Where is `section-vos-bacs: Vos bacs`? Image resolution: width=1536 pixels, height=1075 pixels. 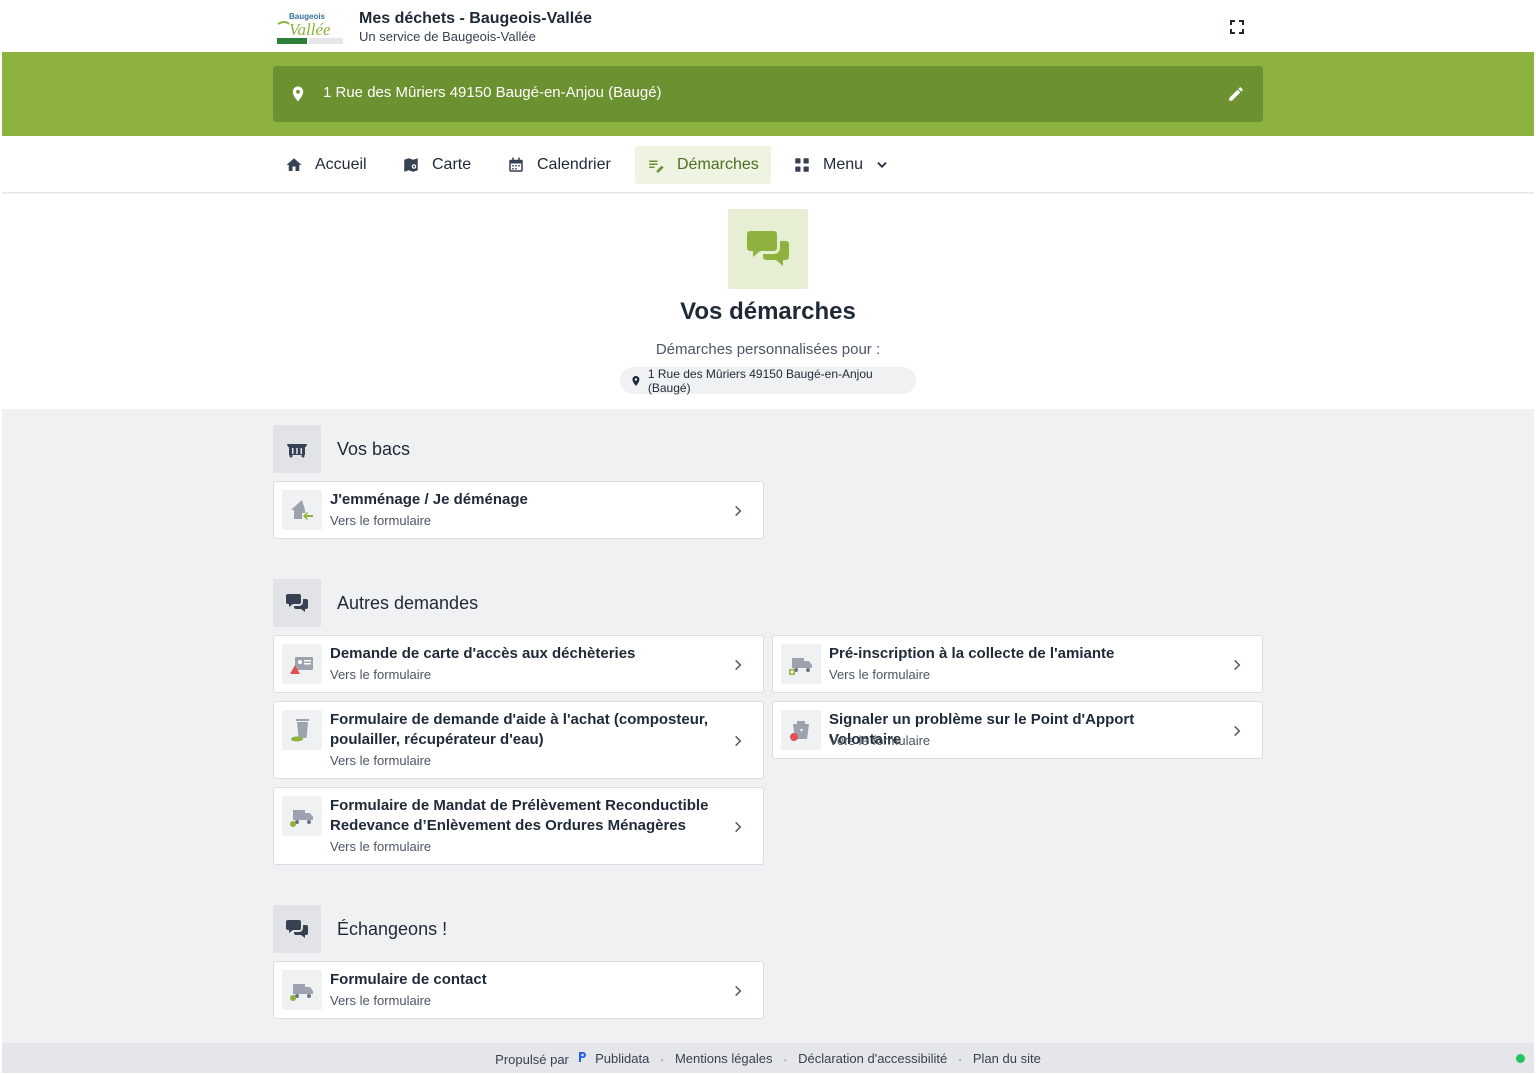 section-vos-bacs: Vos bacs is located at coordinates (341, 449).